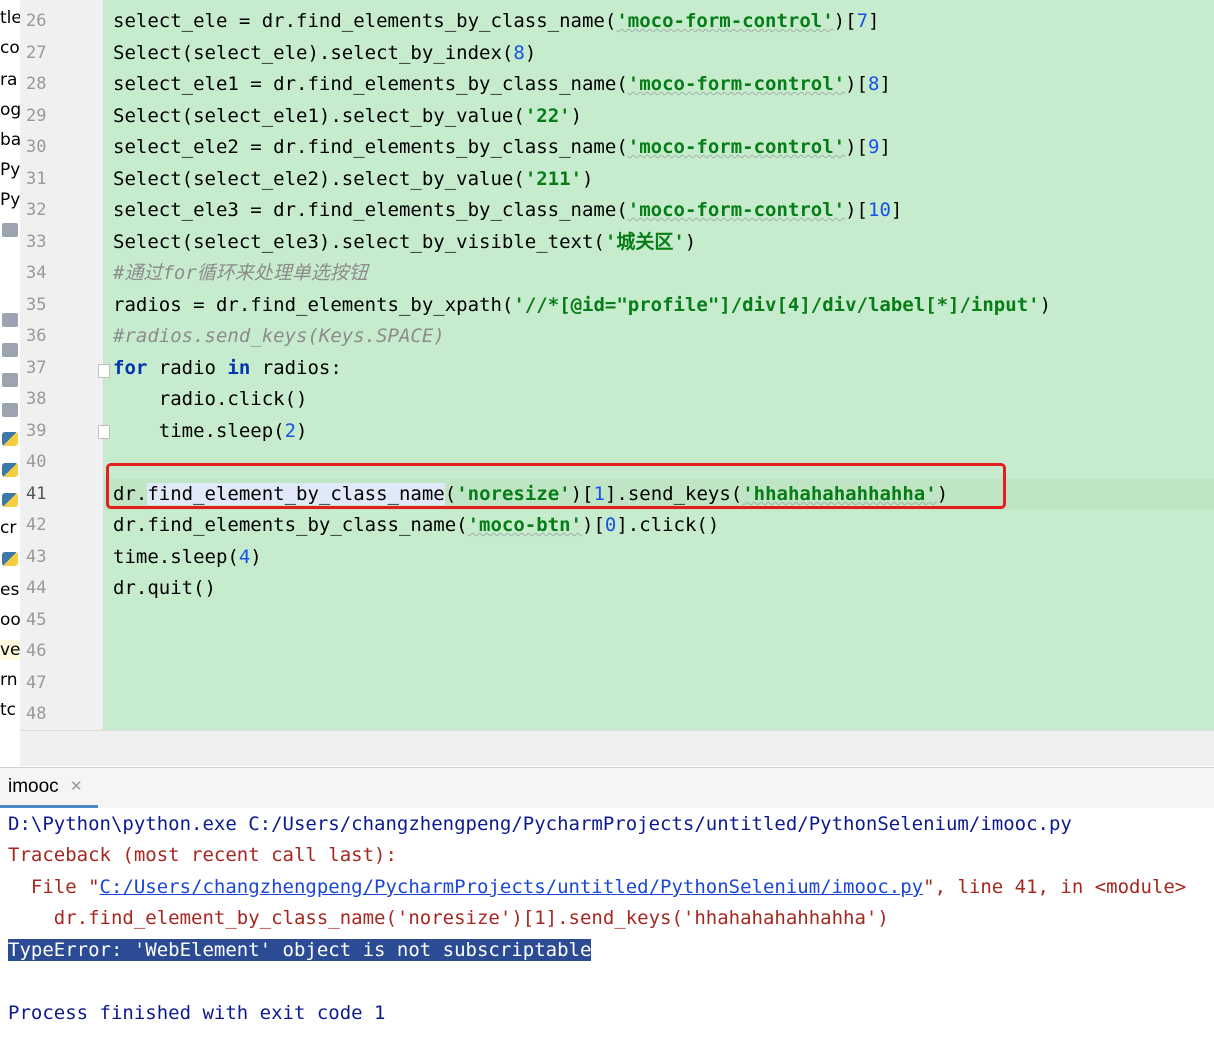 The width and height of the screenshot is (1214, 1042). I want to click on code-token: dr.find_elements_by_class_name(, so click(290, 525).